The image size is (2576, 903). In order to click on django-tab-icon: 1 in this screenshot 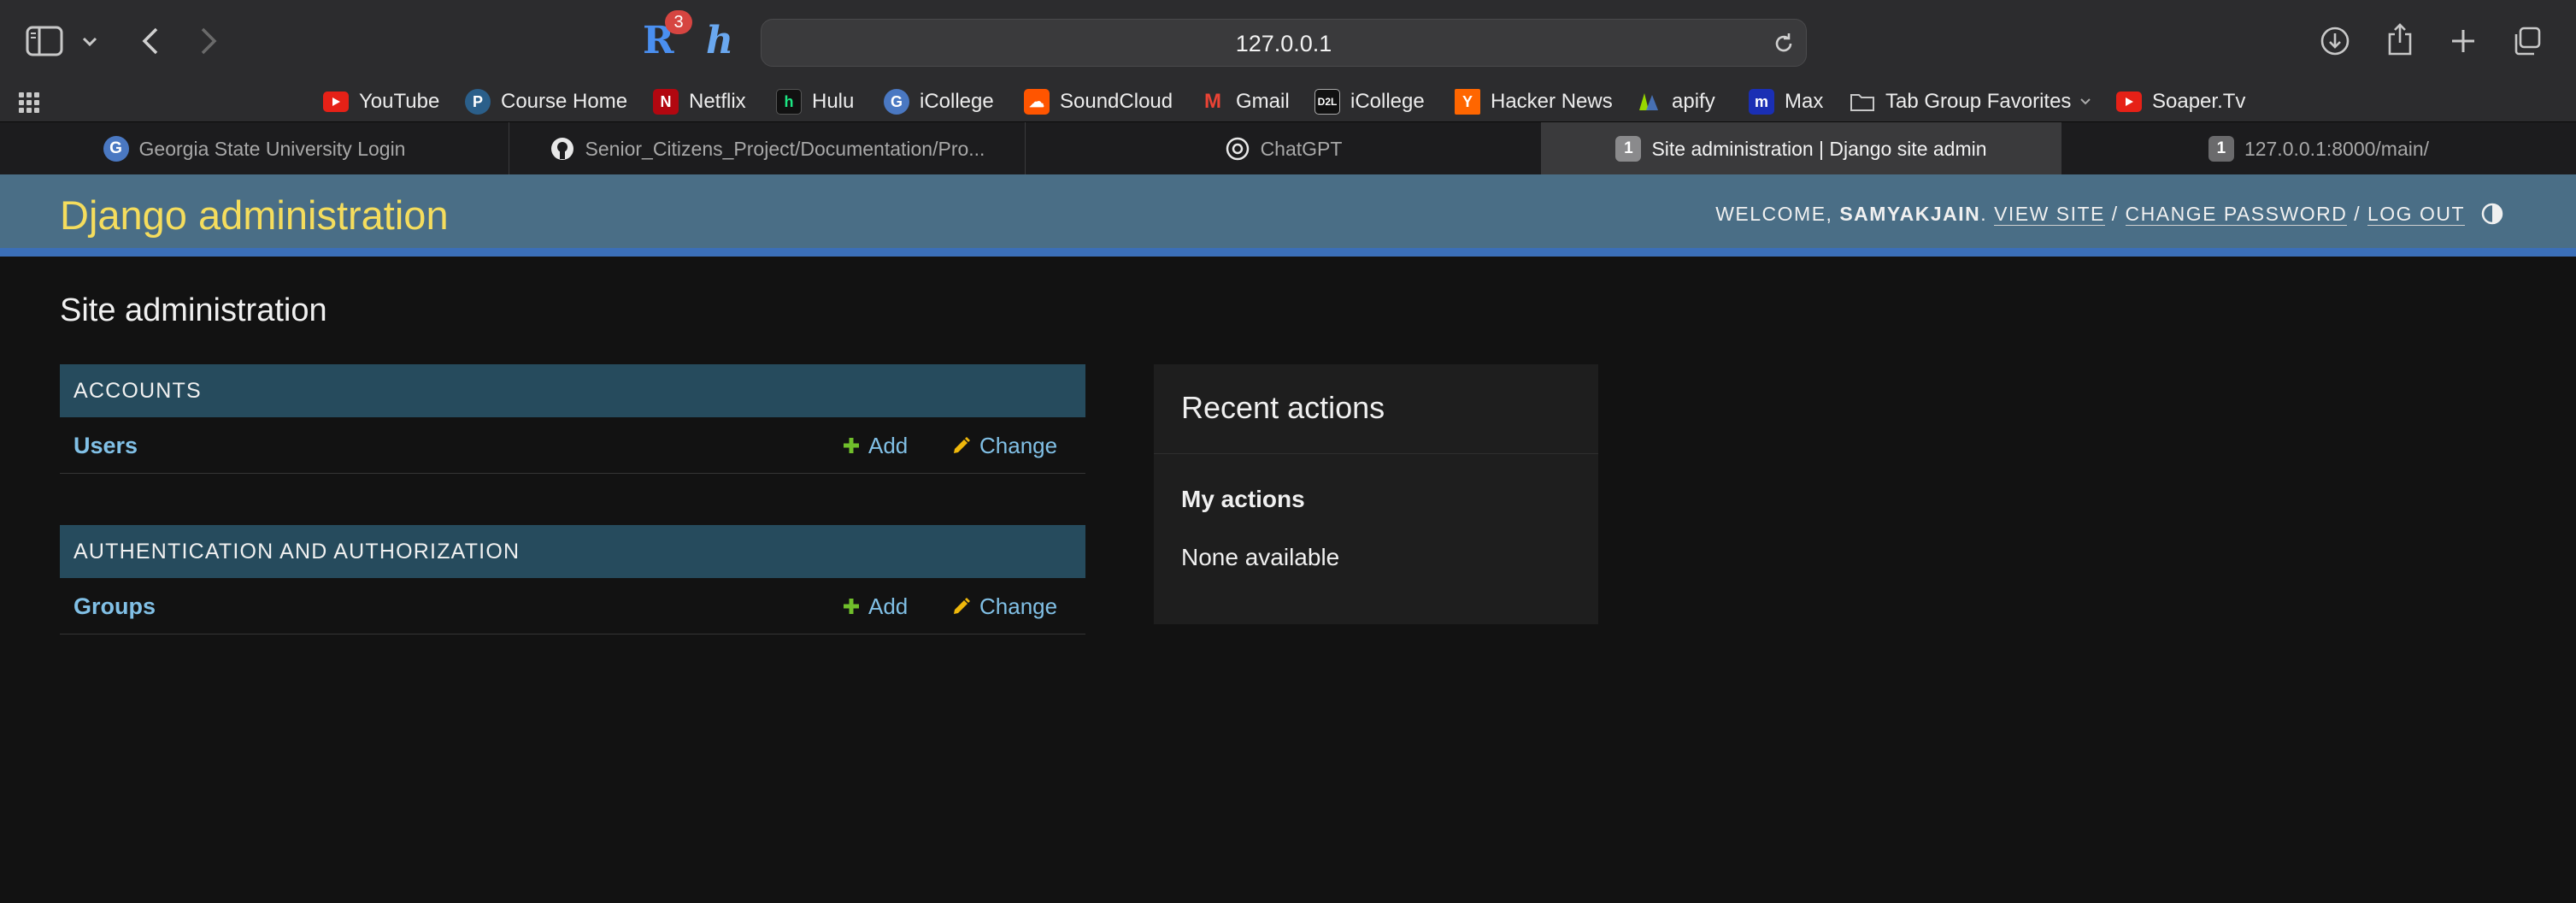, I will do `click(1628, 149)`.